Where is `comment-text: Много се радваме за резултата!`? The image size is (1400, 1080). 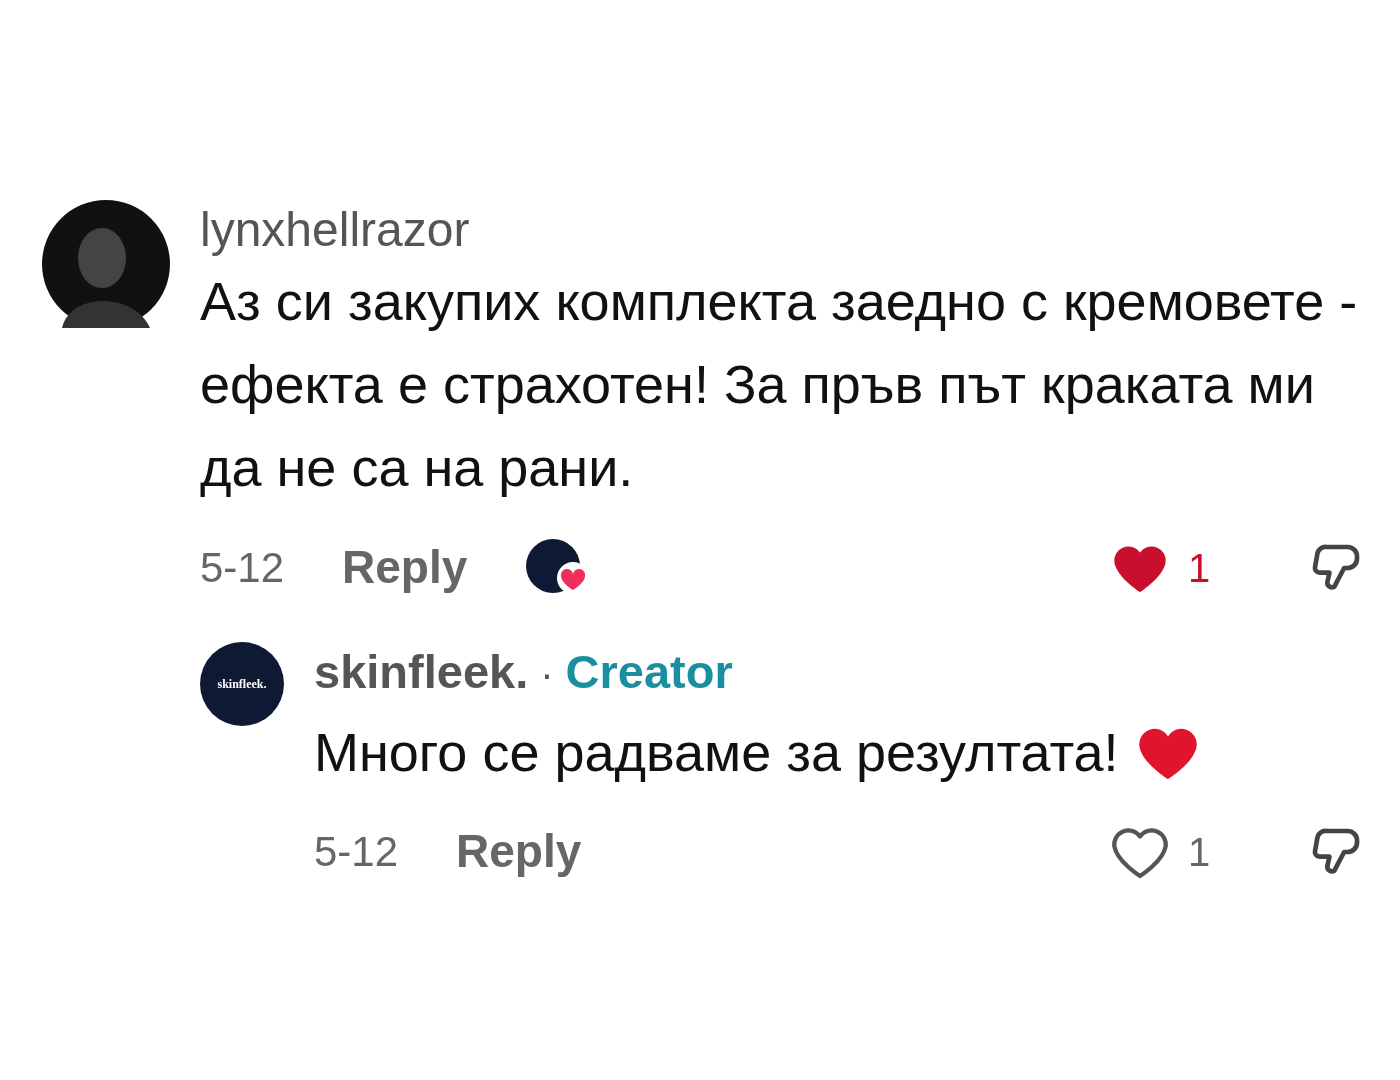 comment-text: Много се радваме за резултата! is located at coordinates (716, 752).